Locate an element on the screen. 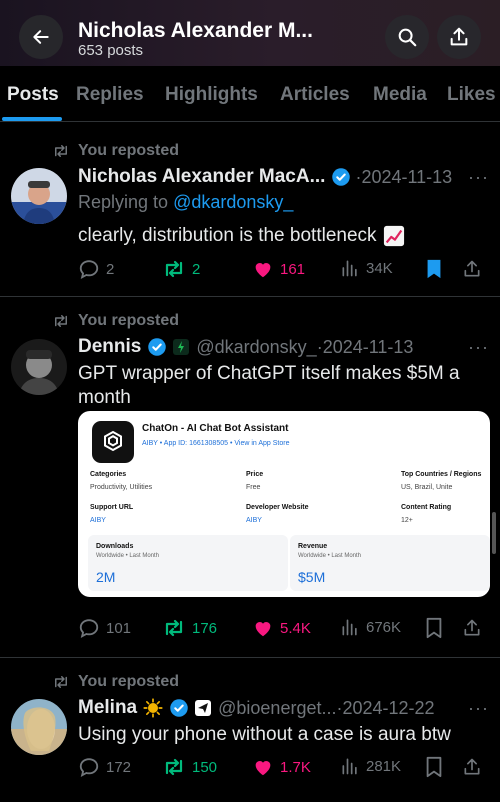  post-divider is located at coordinates (250, 296).